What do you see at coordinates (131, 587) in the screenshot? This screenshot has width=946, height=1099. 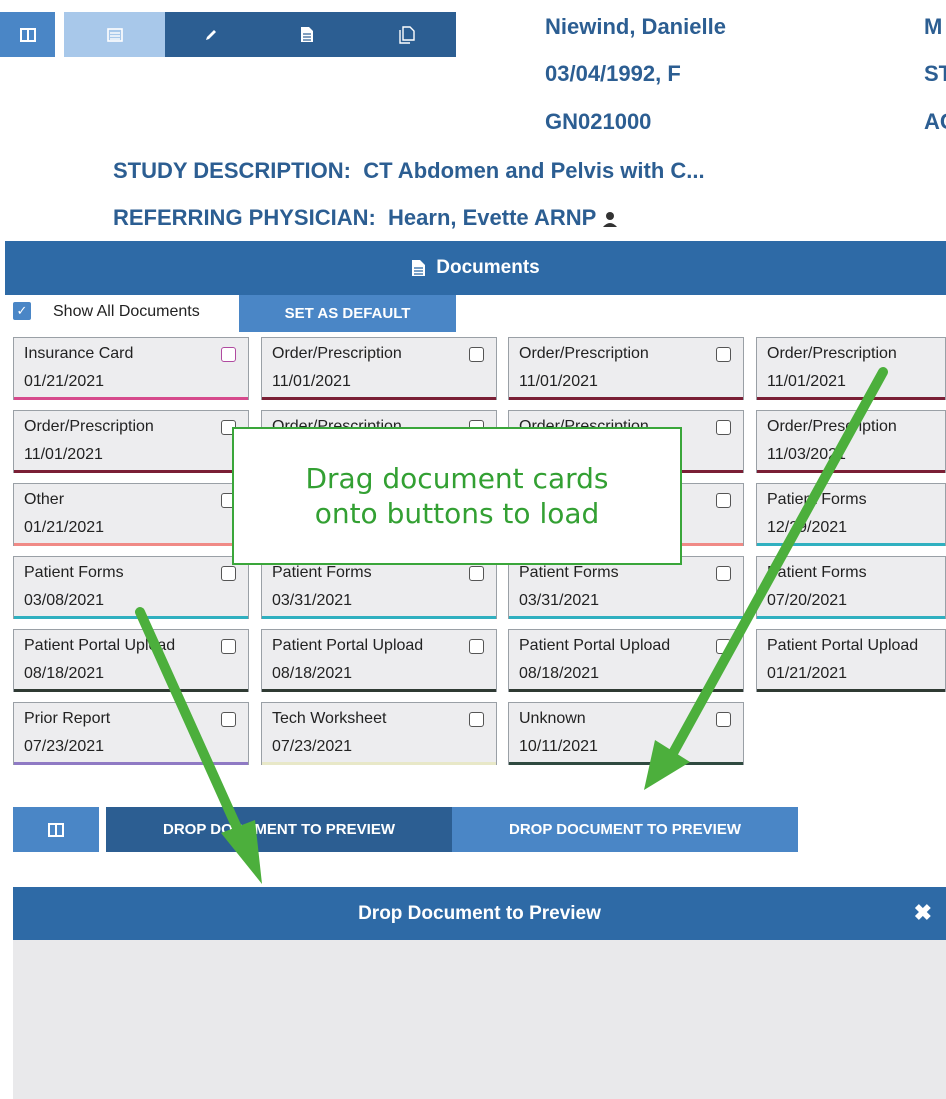 I see `document-card: Patient Forms 03/08/2021` at bounding box center [131, 587].